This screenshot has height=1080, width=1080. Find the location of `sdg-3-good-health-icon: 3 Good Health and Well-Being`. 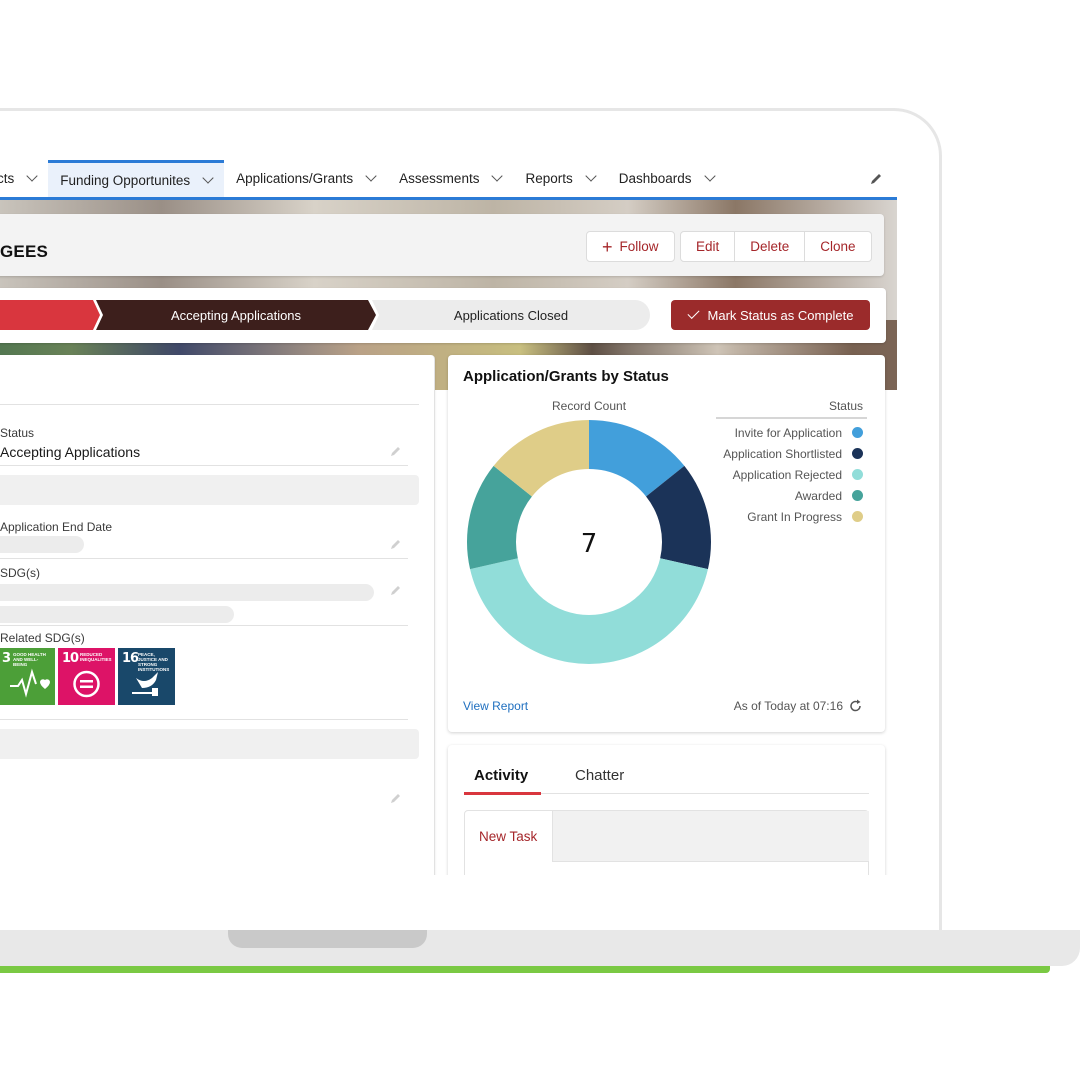

sdg-3-good-health-icon: 3 Good Health and Well-Being is located at coordinates (27, 676).